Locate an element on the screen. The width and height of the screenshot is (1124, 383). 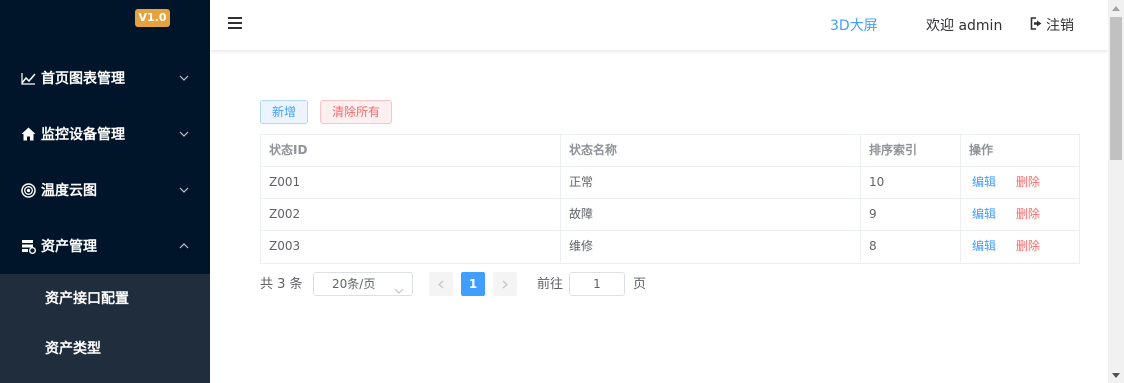
column-header-id: 状态ID is located at coordinates (411, 150).